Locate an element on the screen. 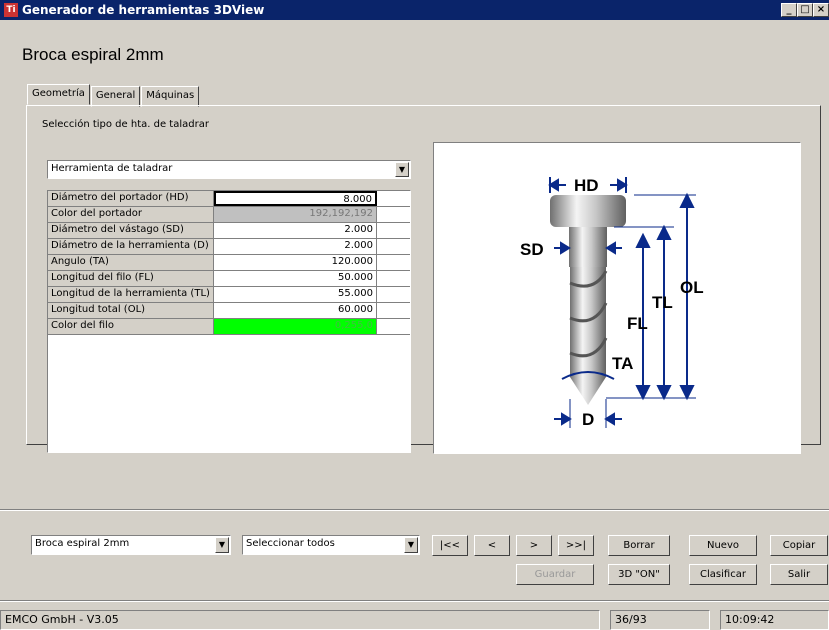 The width and height of the screenshot is (829, 630). param-value: 55.000 is located at coordinates (295, 294).